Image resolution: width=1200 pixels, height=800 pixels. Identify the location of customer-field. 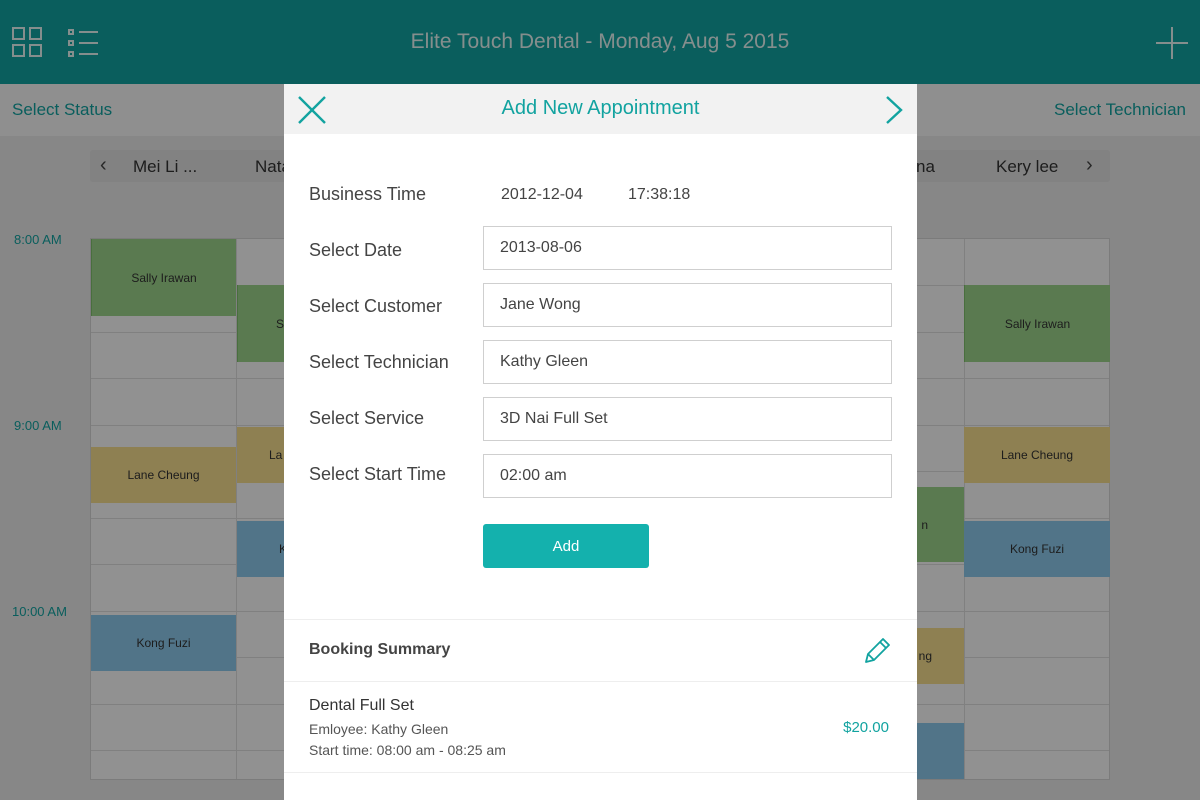
(687, 305).